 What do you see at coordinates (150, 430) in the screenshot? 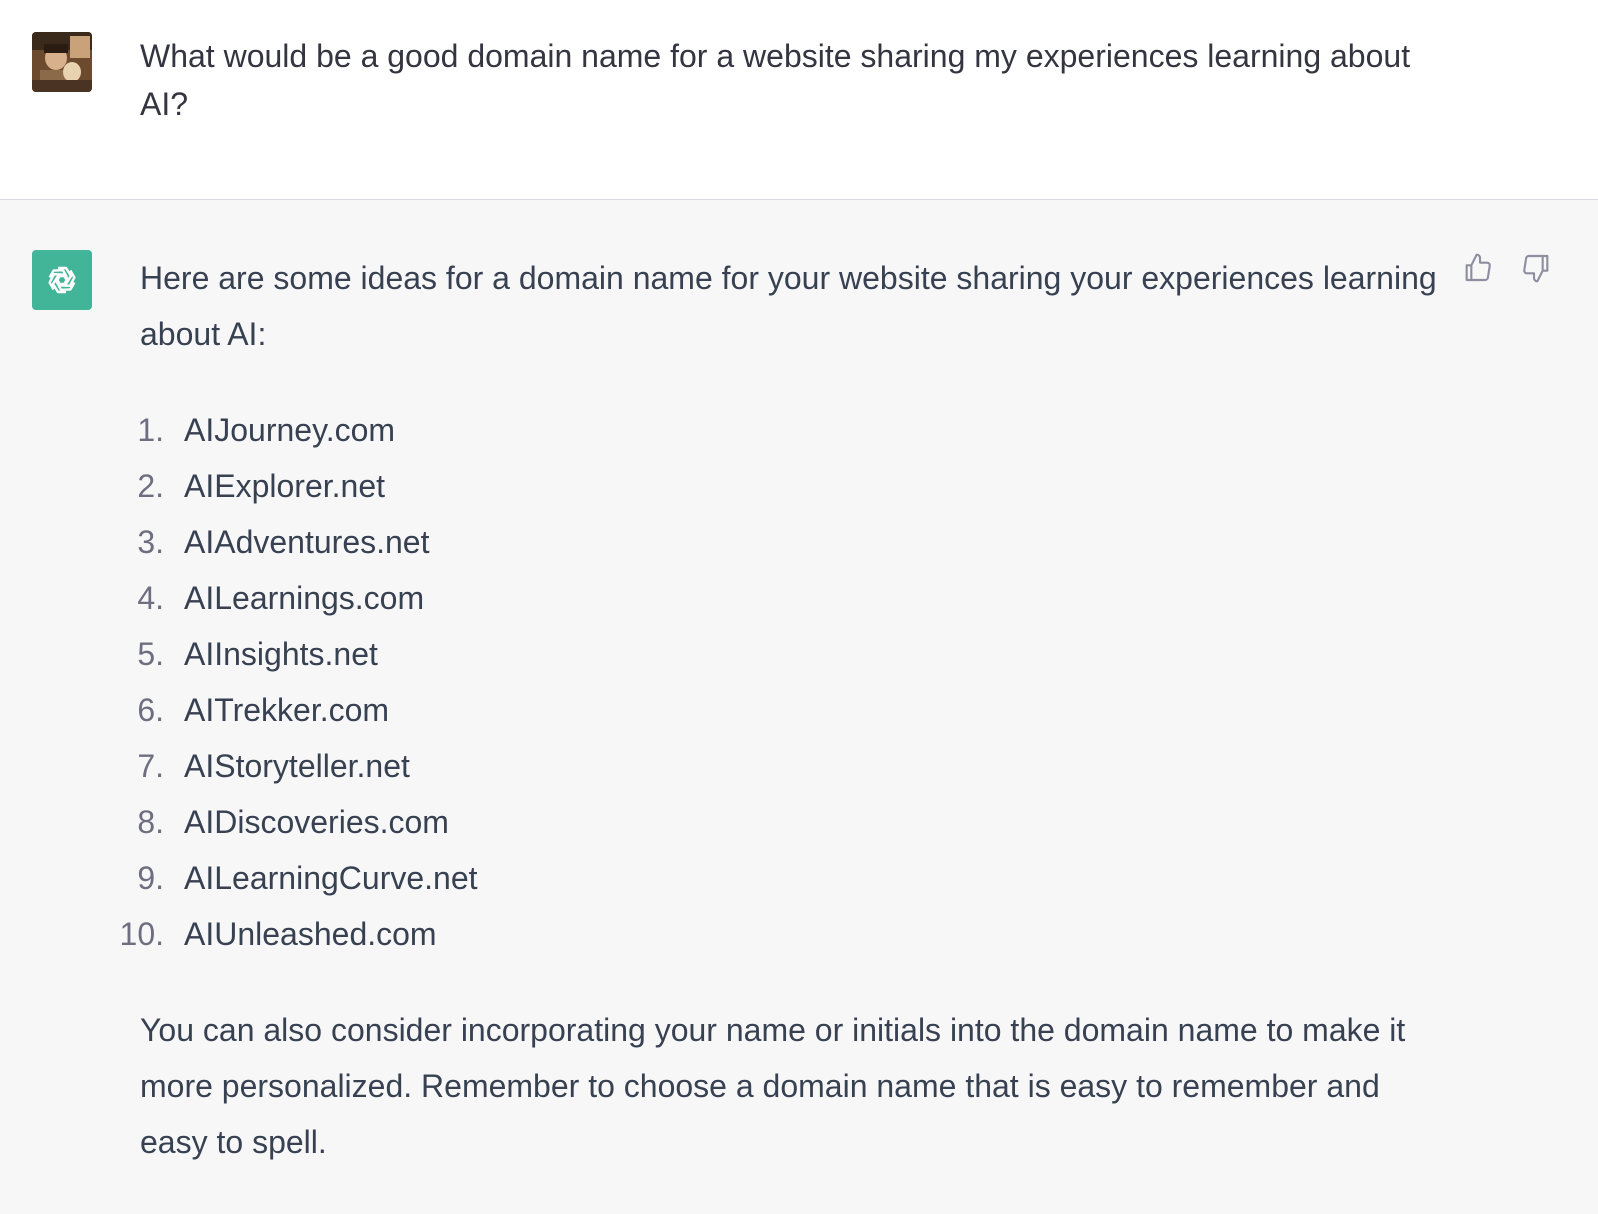
I see `list-item-number: 1.` at bounding box center [150, 430].